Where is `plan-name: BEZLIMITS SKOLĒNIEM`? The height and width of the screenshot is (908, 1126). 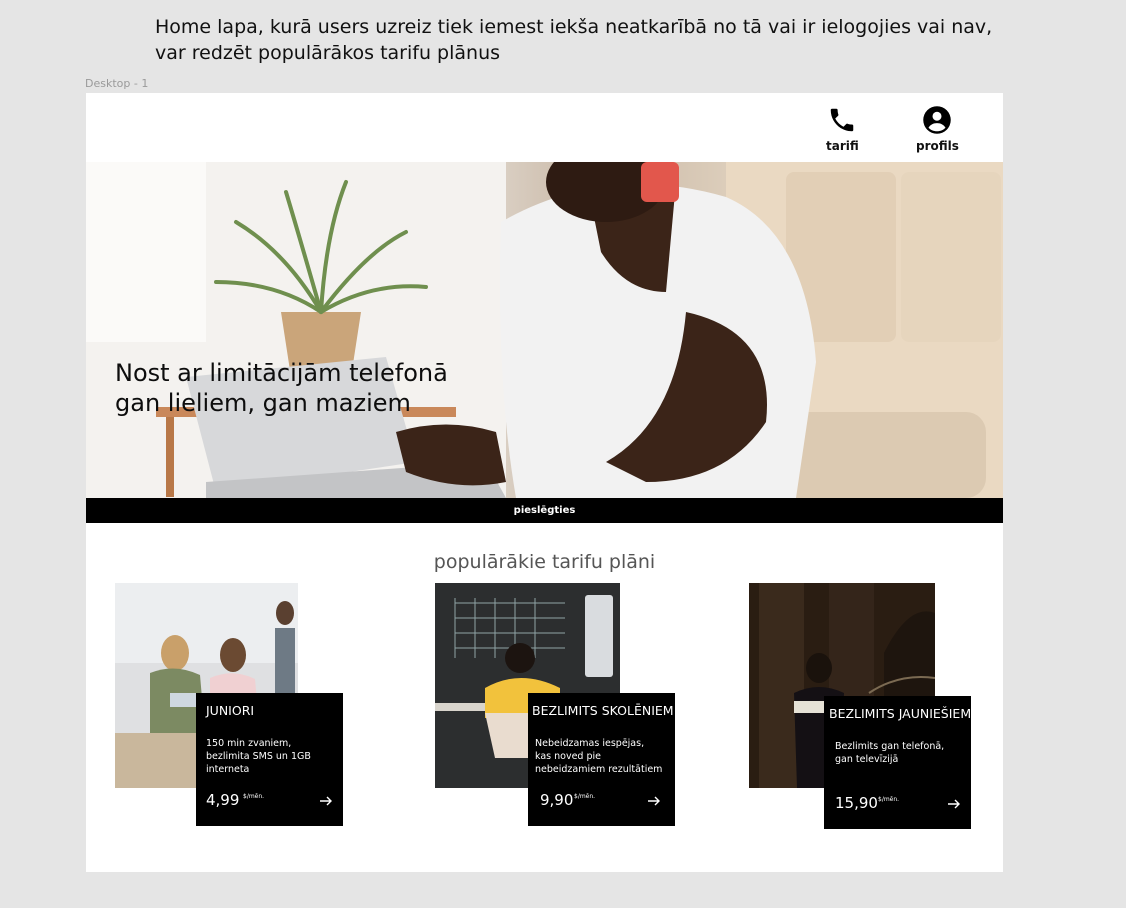
plan-name: BEZLIMITS SKOLĒNIEM is located at coordinates (603, 710).